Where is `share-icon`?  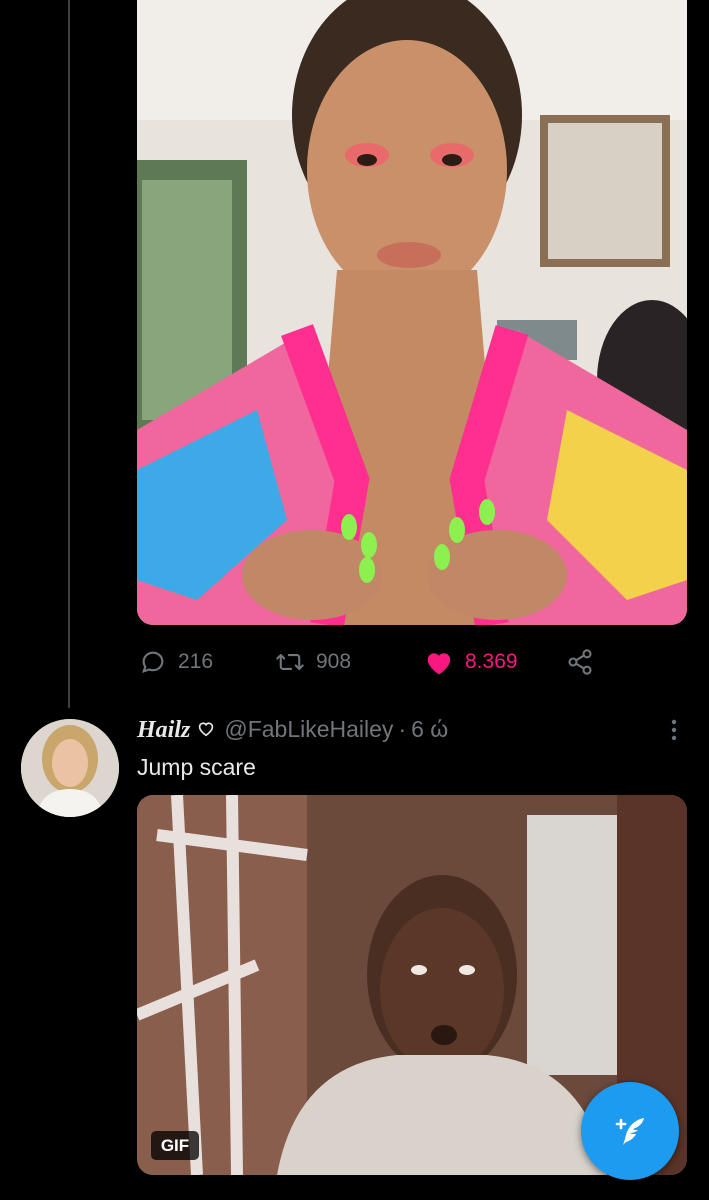
share-icon is located at coordinates (580, 662).